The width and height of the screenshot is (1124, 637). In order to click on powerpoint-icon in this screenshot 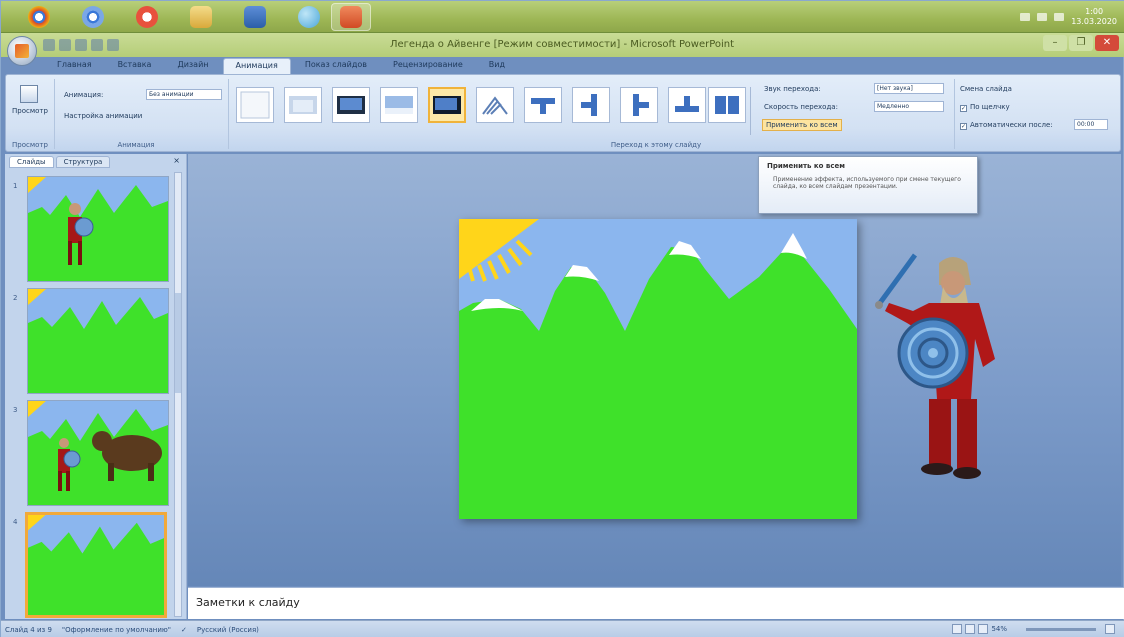, I will do `click(351, 17)`.